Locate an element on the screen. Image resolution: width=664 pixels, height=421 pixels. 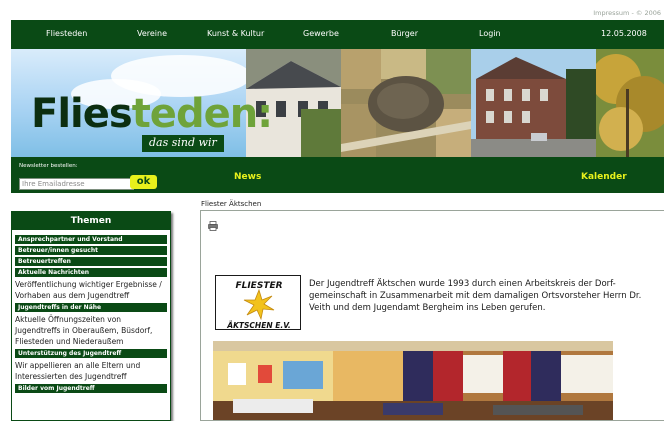
autumn-tree-photo is located at coordinates (630, 103).